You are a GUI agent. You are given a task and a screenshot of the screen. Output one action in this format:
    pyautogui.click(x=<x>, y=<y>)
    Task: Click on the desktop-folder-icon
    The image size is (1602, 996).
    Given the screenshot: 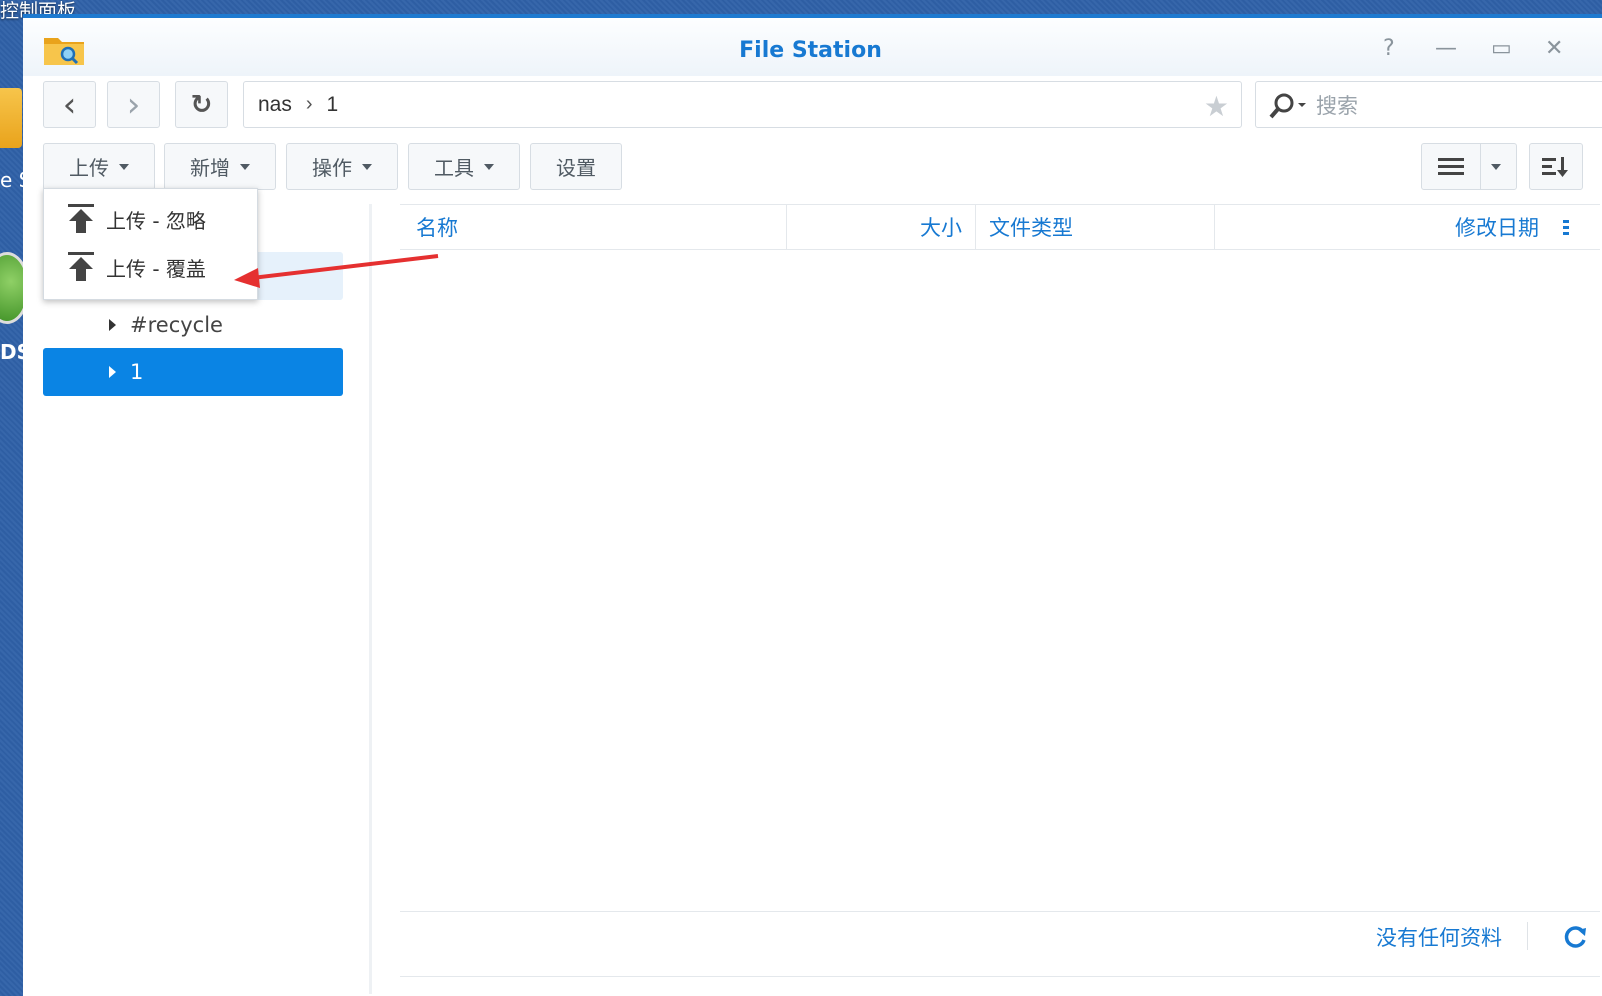 What is the action you would take?
    pyautogui.click(x=11, y=118)
    